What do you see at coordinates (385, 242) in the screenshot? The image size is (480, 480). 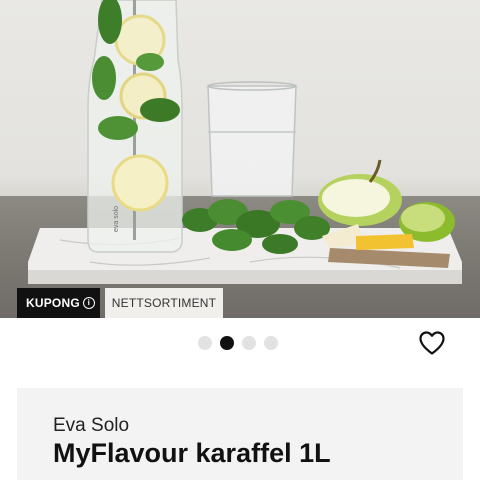 I see `orange-peel` at bounding box center [385, 242].